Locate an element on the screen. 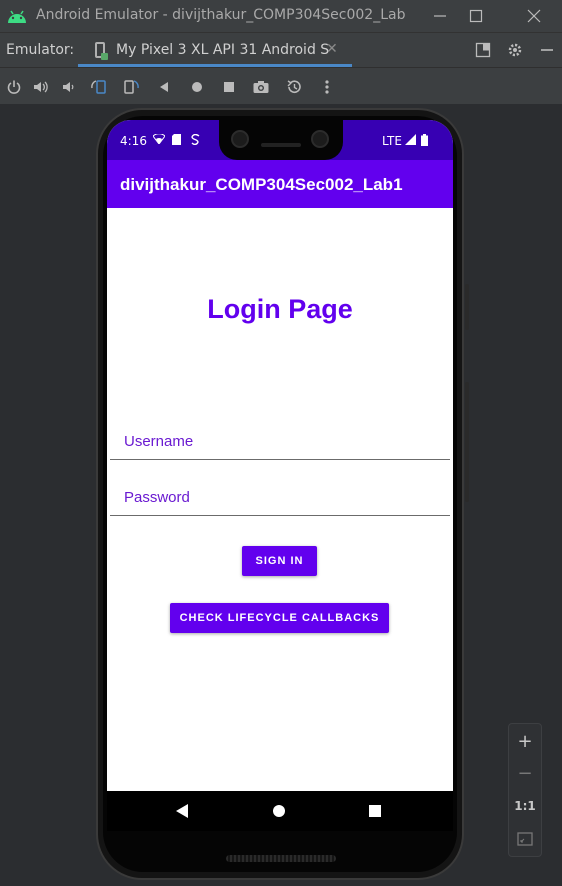 The height and width of the screenshot is (886, 562). status-time: 4:16 is located at coordinates (133, 141).